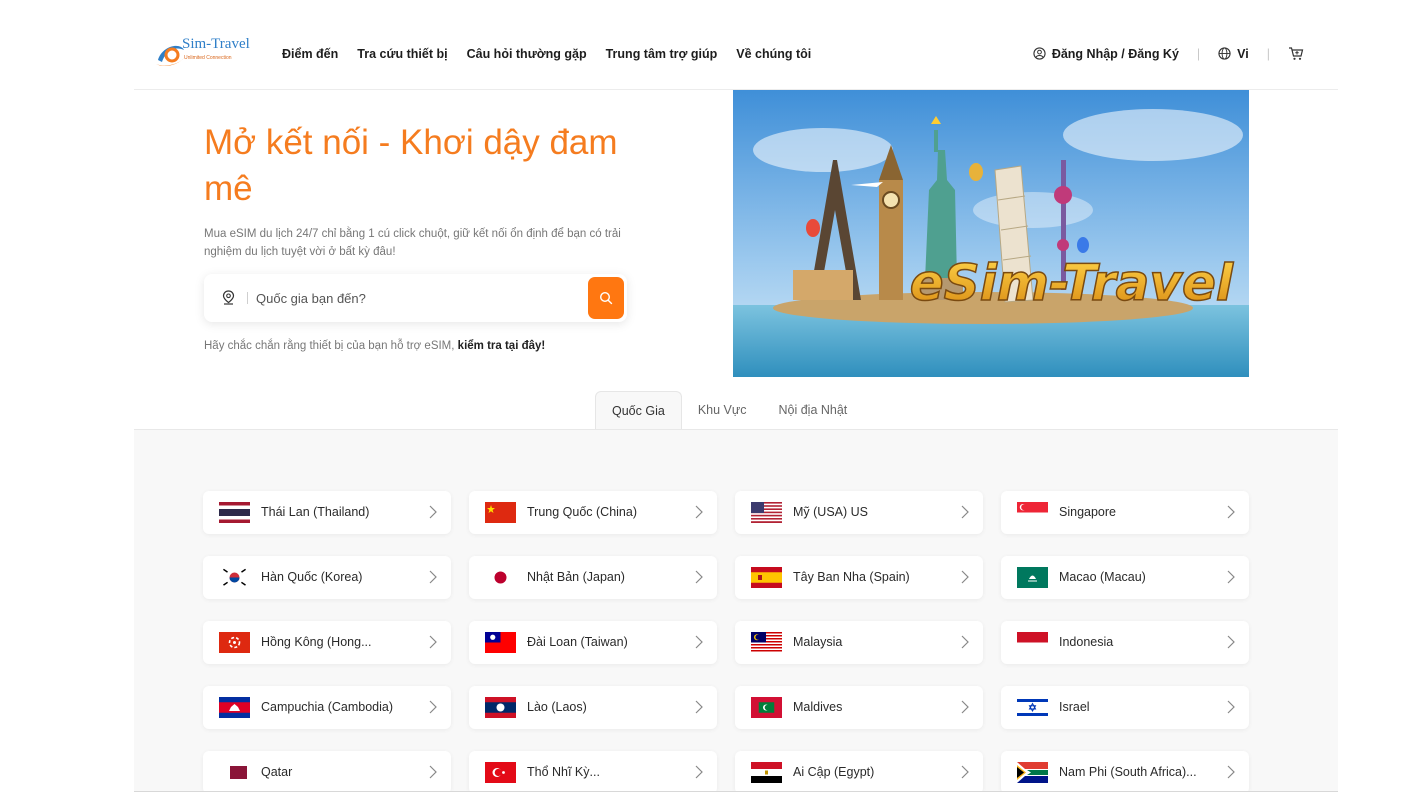 The width and height of the screenshot is (1408, 804). Describe the element at coordinates (1125, 512) in the screenshot. I see `country-card-singapore: Singapore` at that location.